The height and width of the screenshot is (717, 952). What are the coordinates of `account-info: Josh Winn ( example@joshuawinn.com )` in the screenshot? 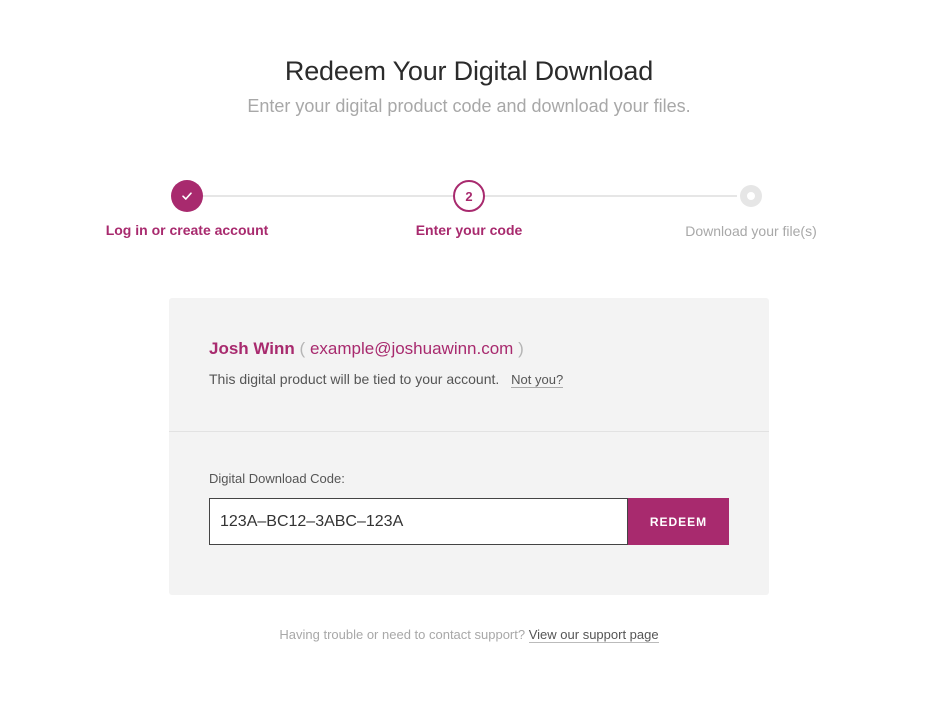 It's located at (366, 349).